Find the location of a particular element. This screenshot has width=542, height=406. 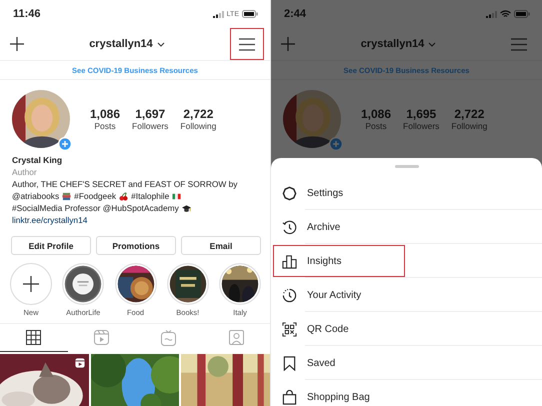

status-time: 11:46 is located at coordinates (27, 14).